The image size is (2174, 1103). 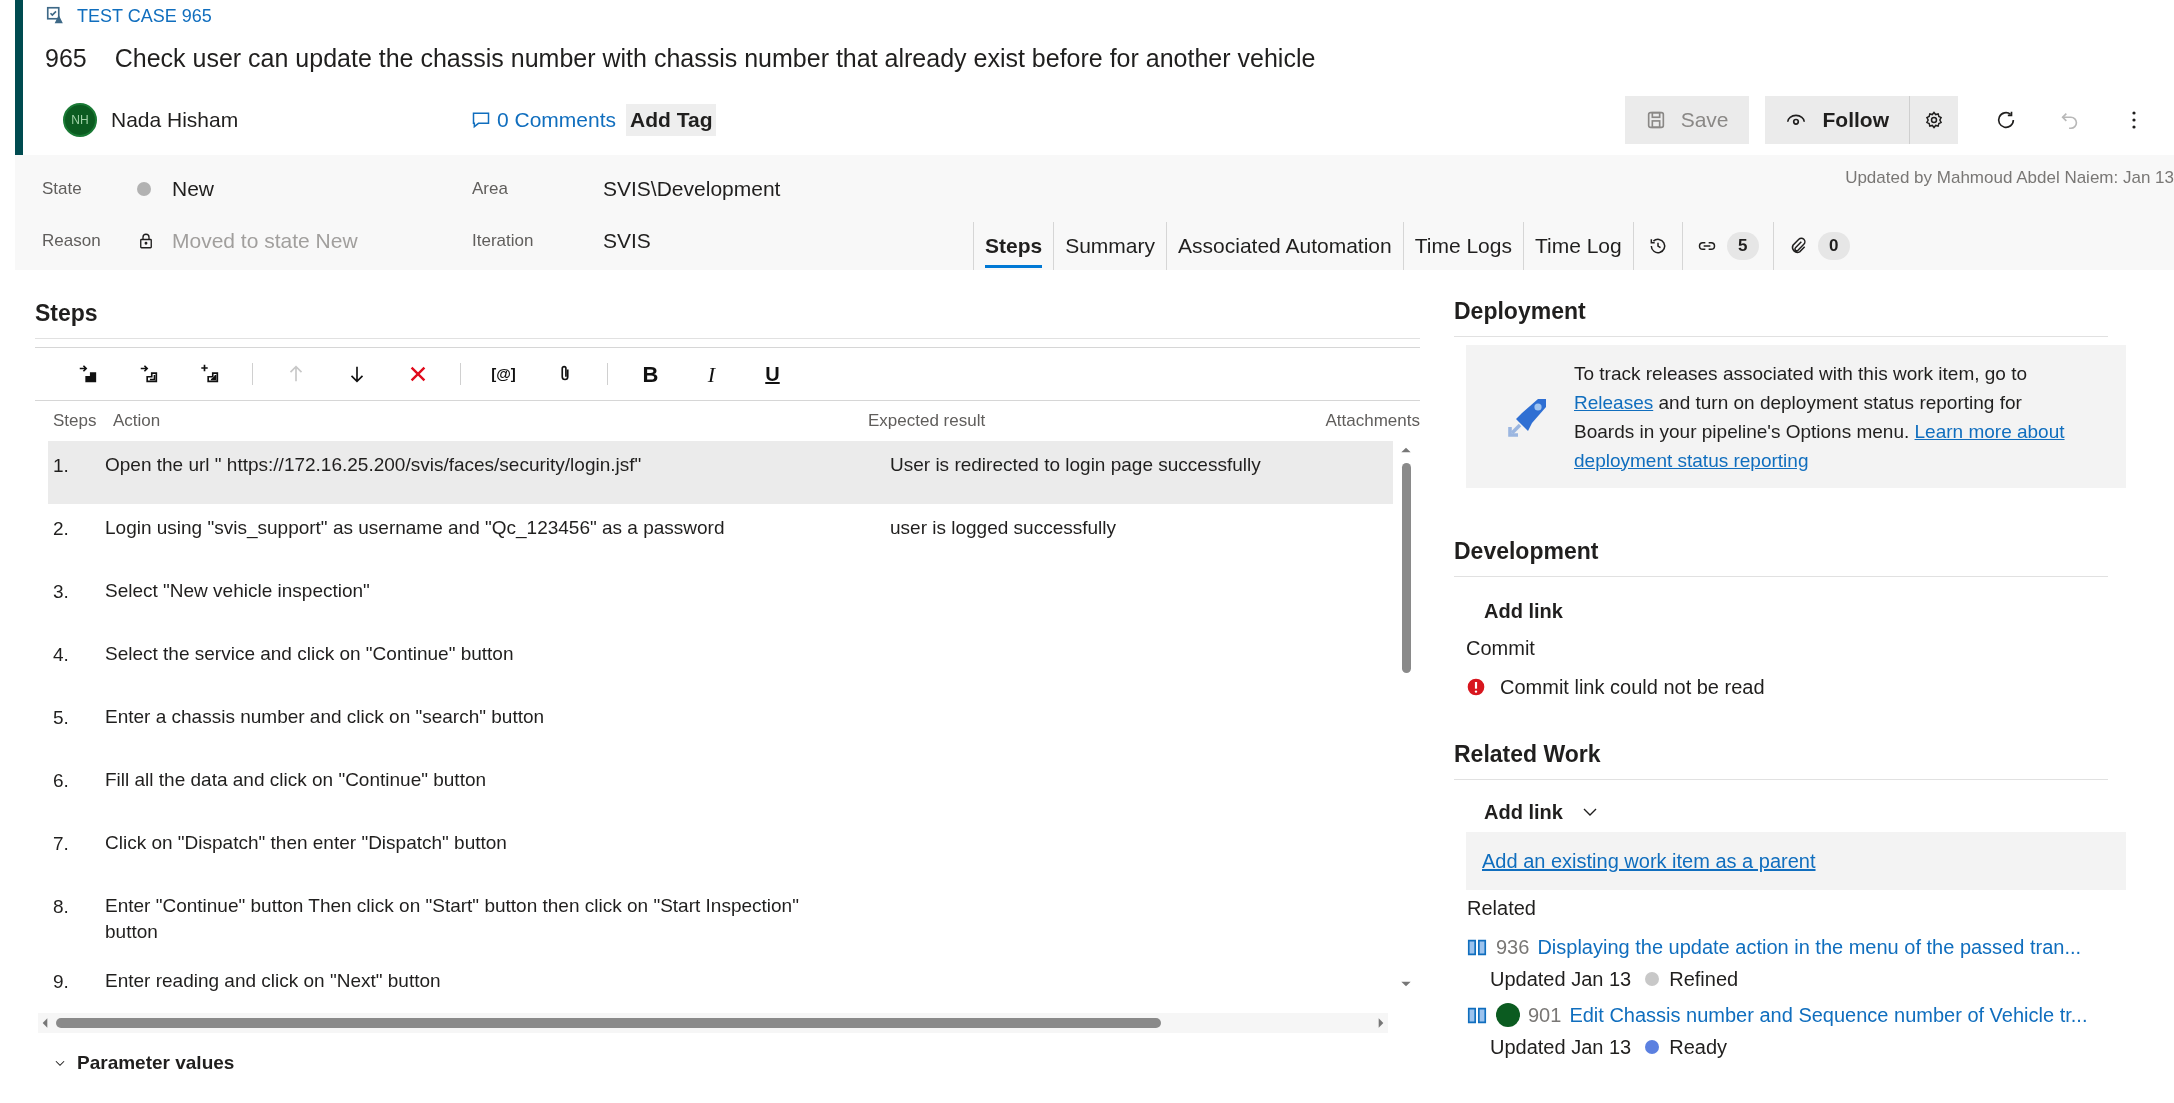 What do you see at coordinates (61, 718) in the screenshot?
I see `step-number: 5.` at bounding box center [61, 718].